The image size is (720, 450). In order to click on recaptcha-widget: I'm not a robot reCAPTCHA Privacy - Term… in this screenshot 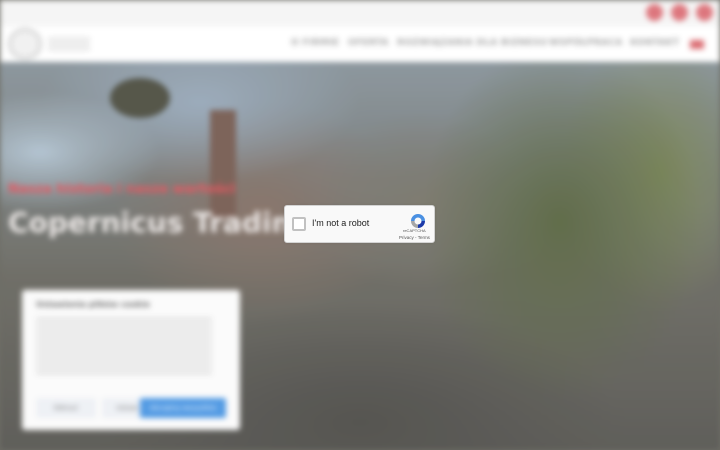, I will do `click(359, 224)`.